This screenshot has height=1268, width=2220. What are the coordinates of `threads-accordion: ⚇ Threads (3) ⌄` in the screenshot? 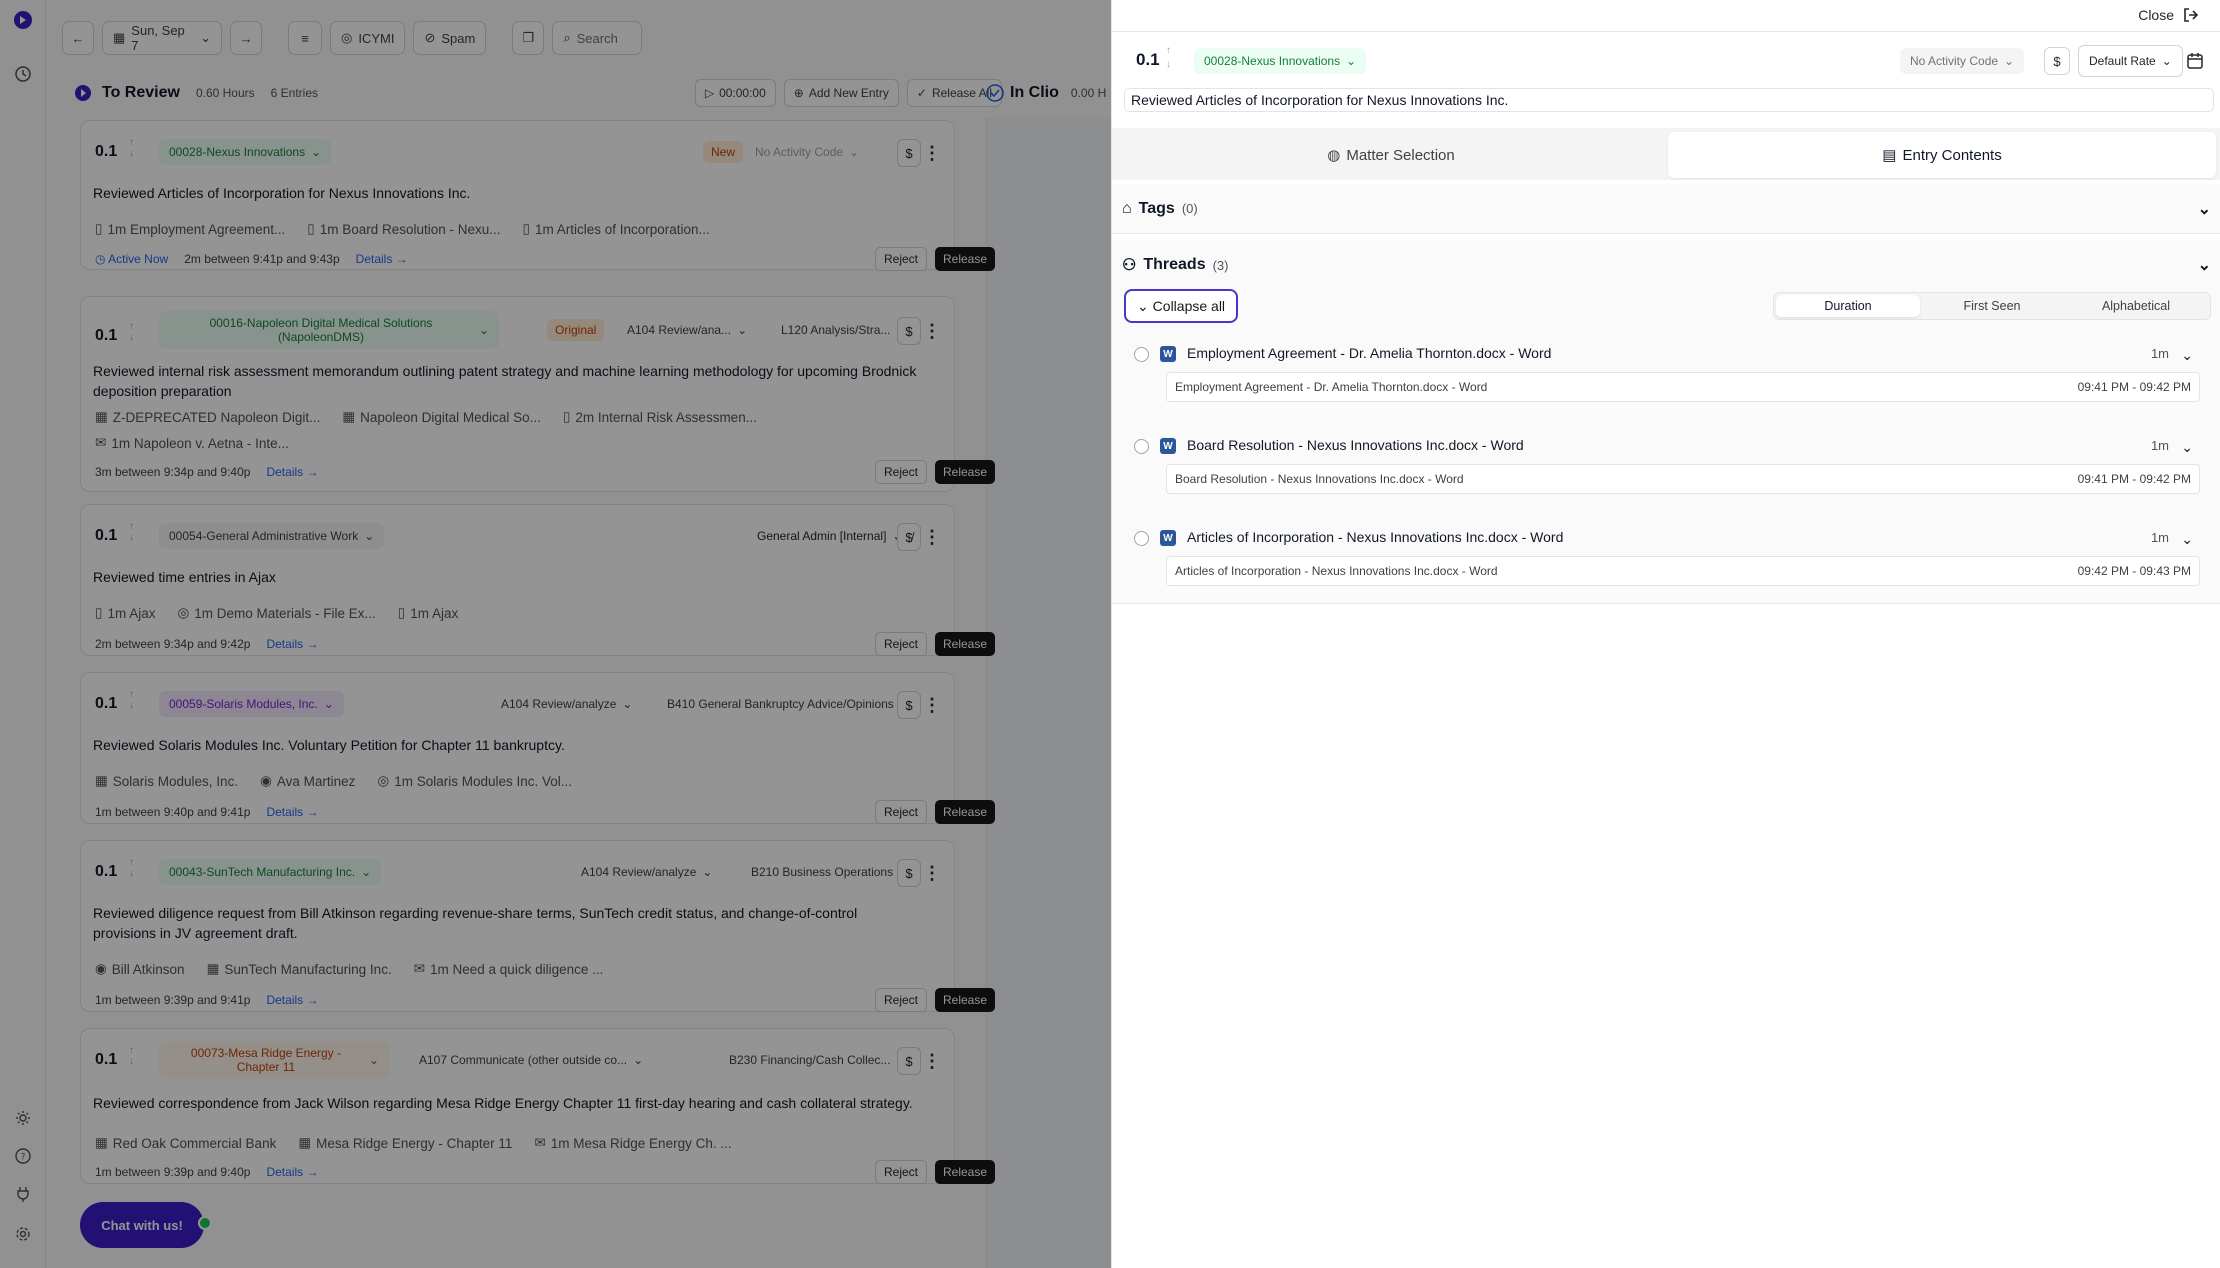 It's located at (1666, 265).